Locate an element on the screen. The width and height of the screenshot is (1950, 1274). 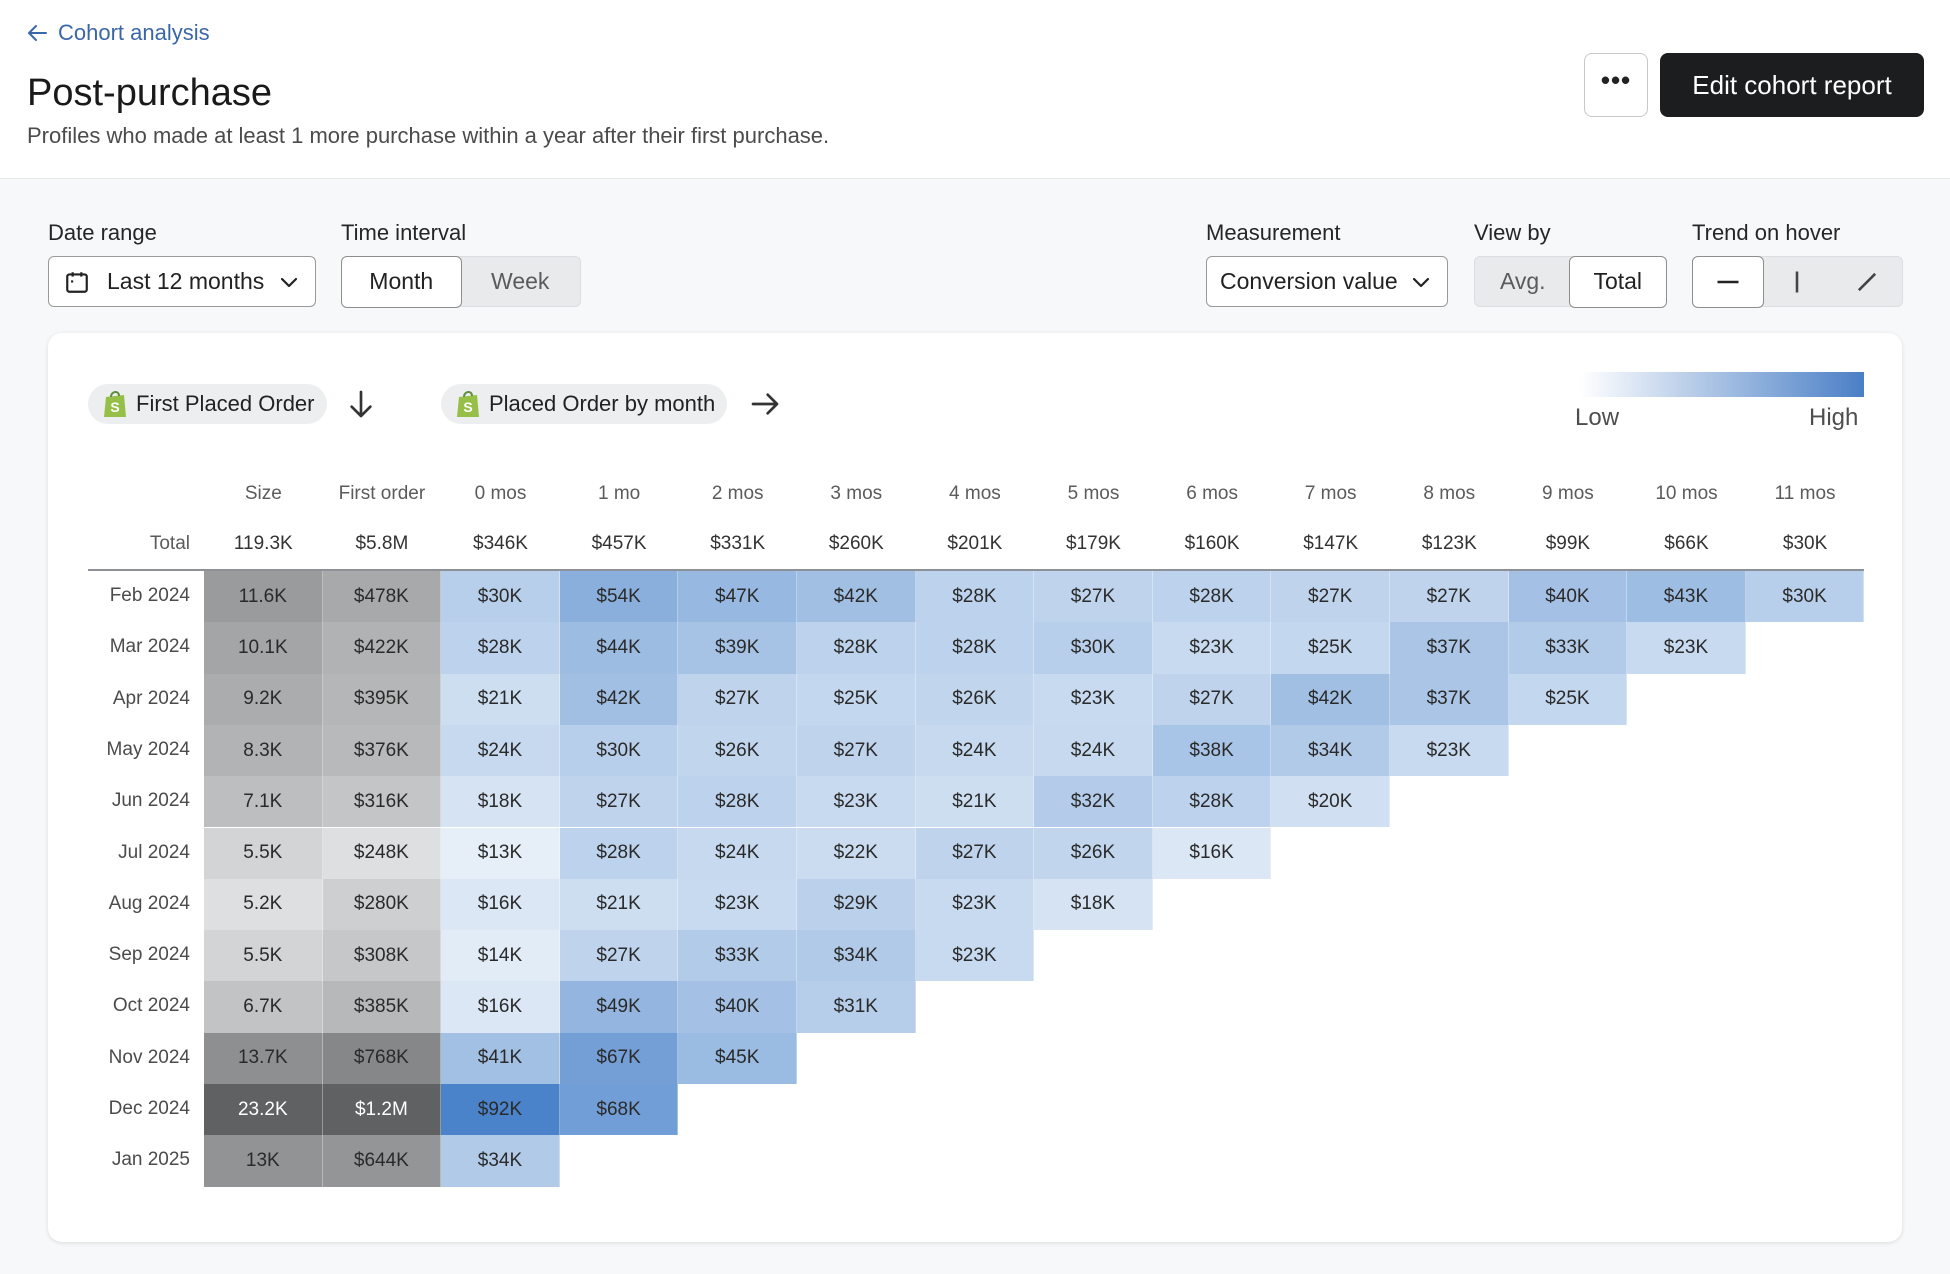
heatmap-cell: $22K is located at coordinates (856, 853).